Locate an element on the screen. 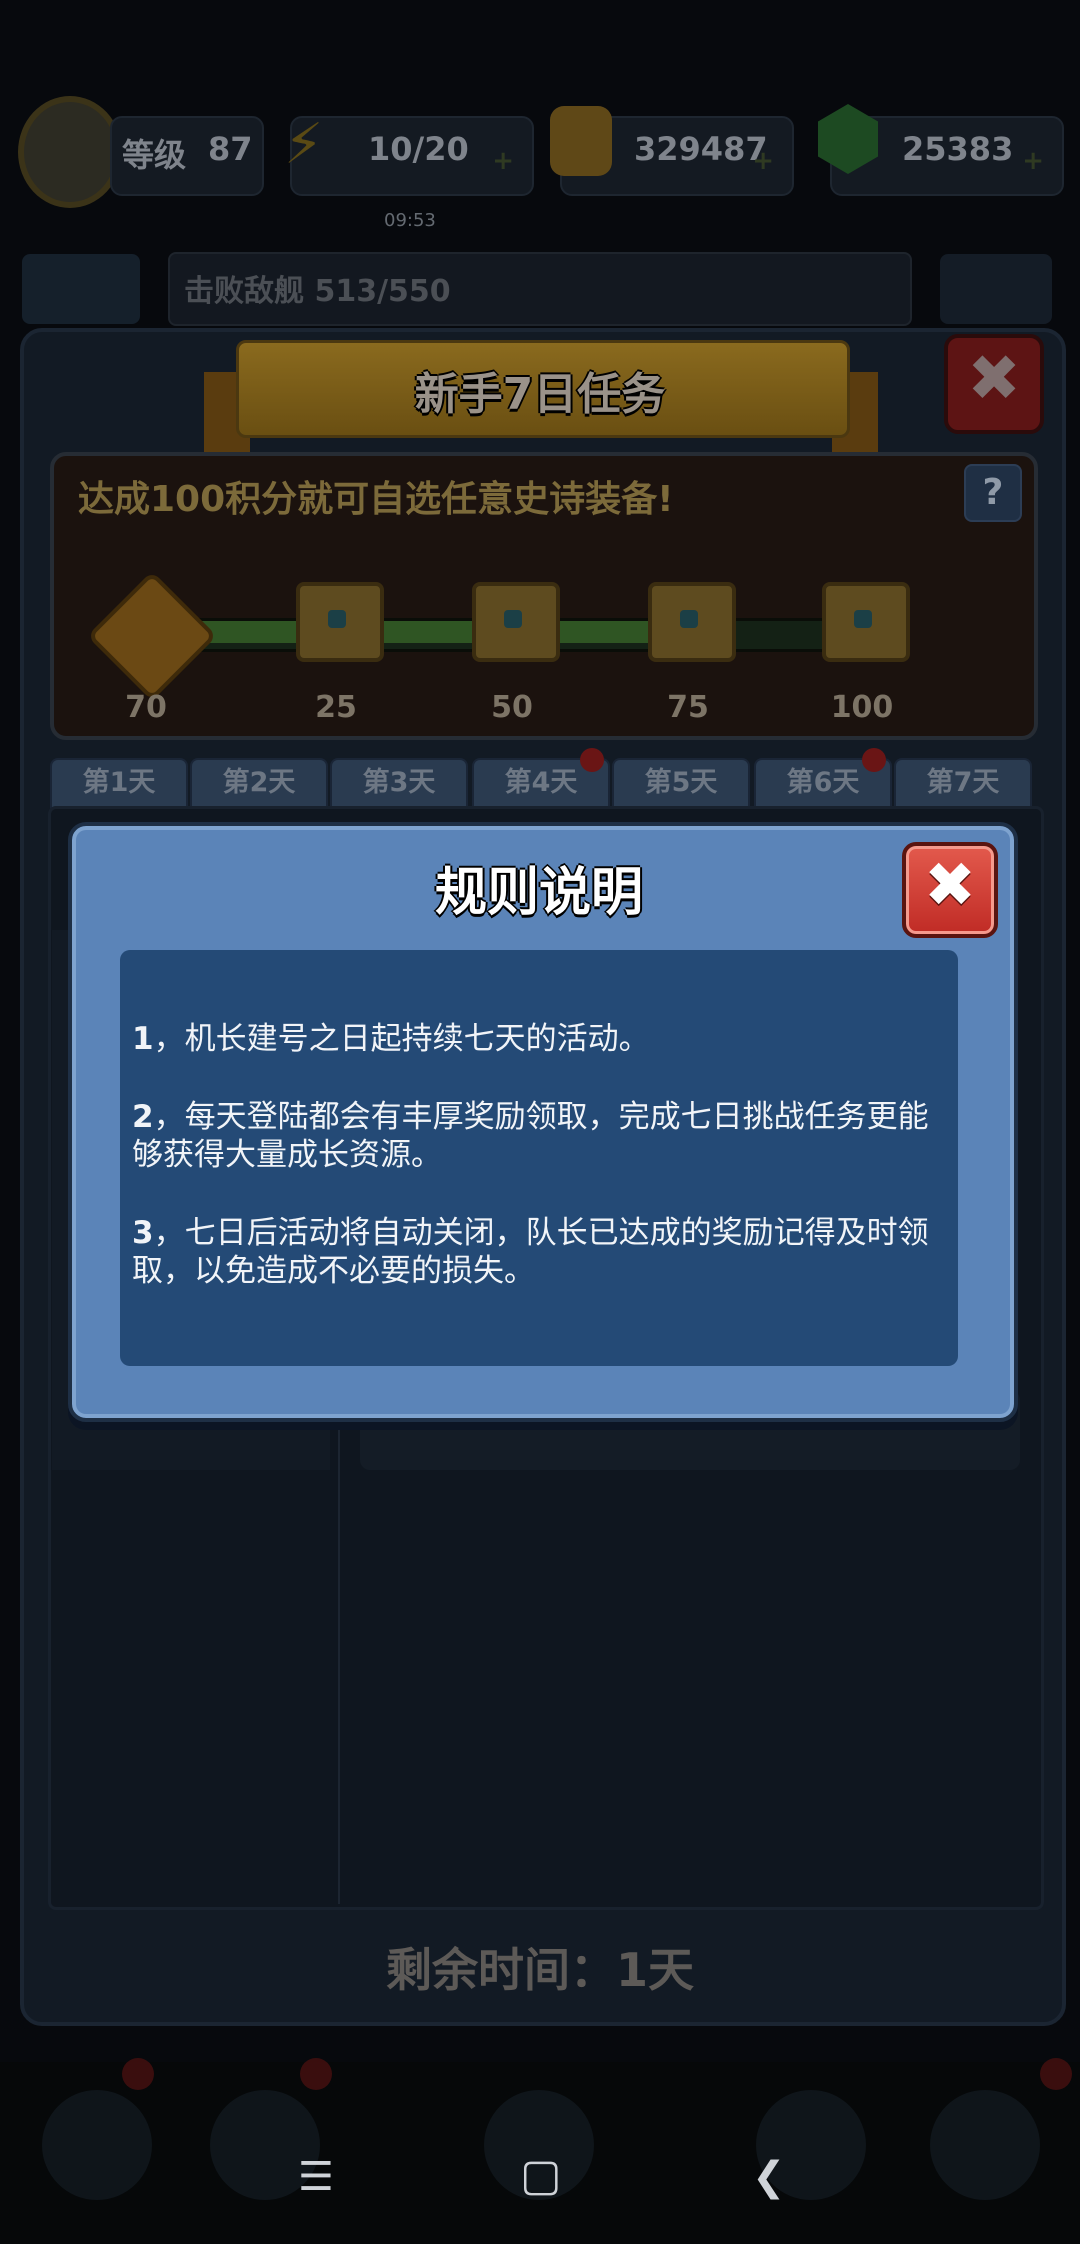  rule-item-2: 2，每天登陆都会有丰厚奖励领取，完成七日挑战任务更能够获得大量成长资源。 is located at coordinates (542, 1136).